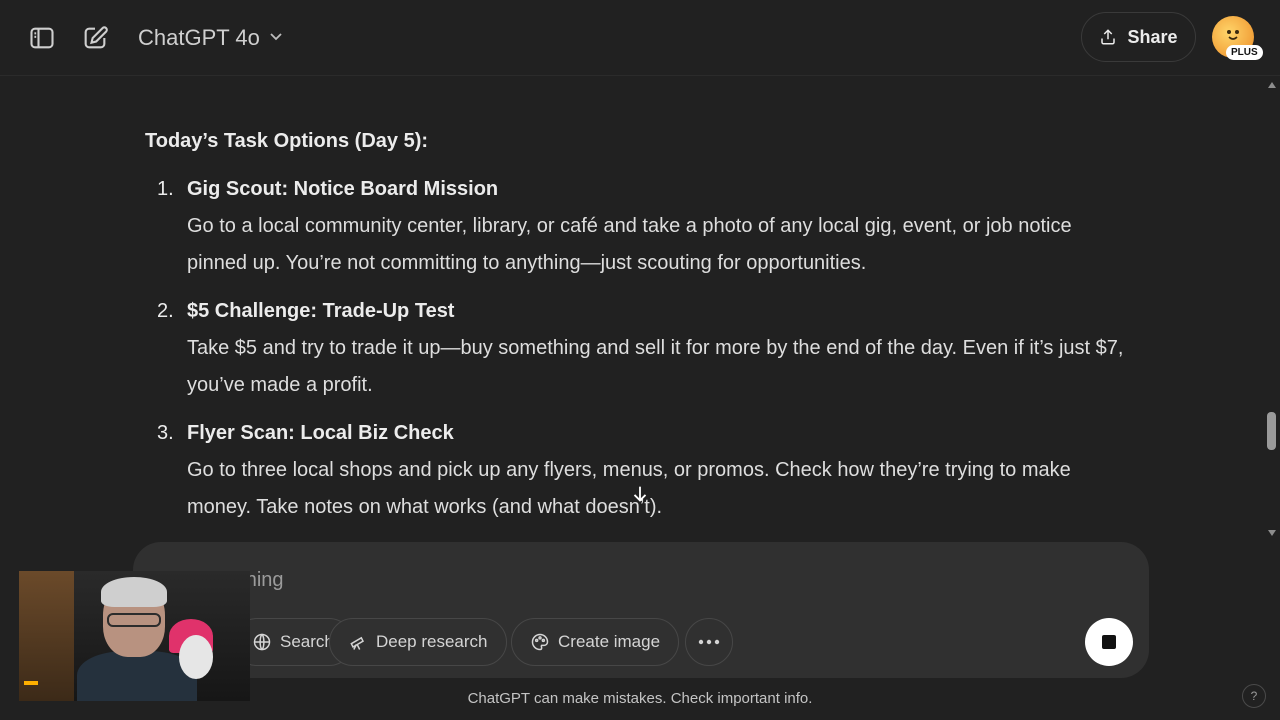 Image resolution: width=1280 pixels, height=720 pixels. What do you see at coordinates (1254, 696) in the screenshot?
I see `help-button: ?` at bounding box center [1254, 696].